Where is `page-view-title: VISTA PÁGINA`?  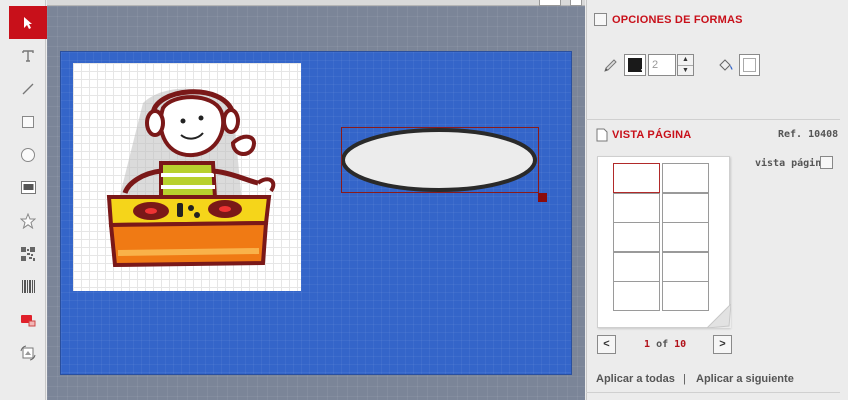 page-view-title: VISTA PÁGINA is located at coordinates (652, 135).